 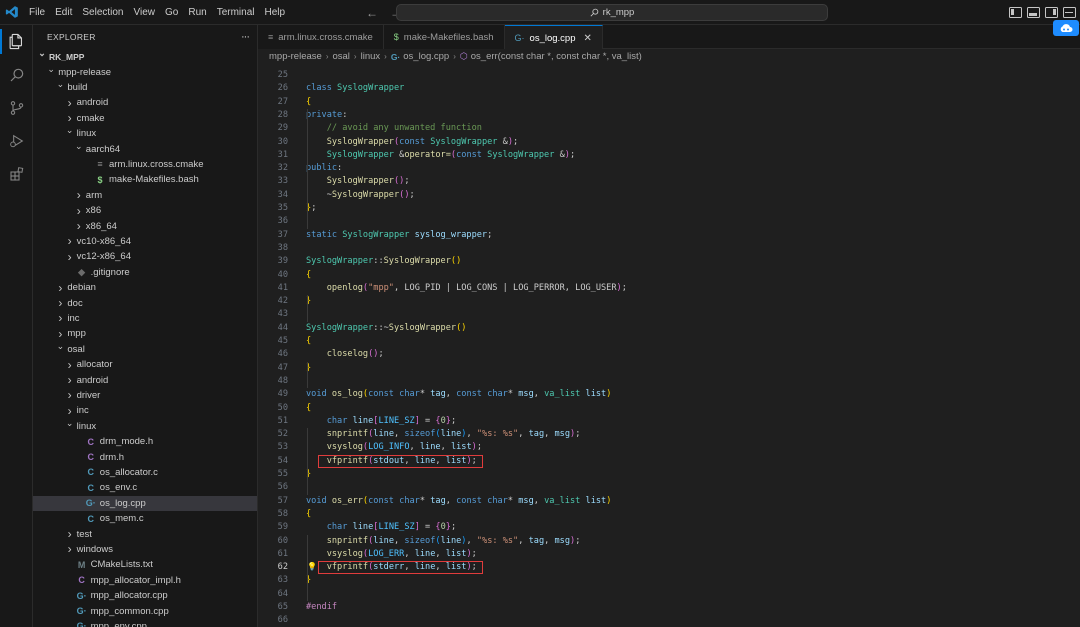 I want to click on line-number: 50, so click(x=282, y=407).